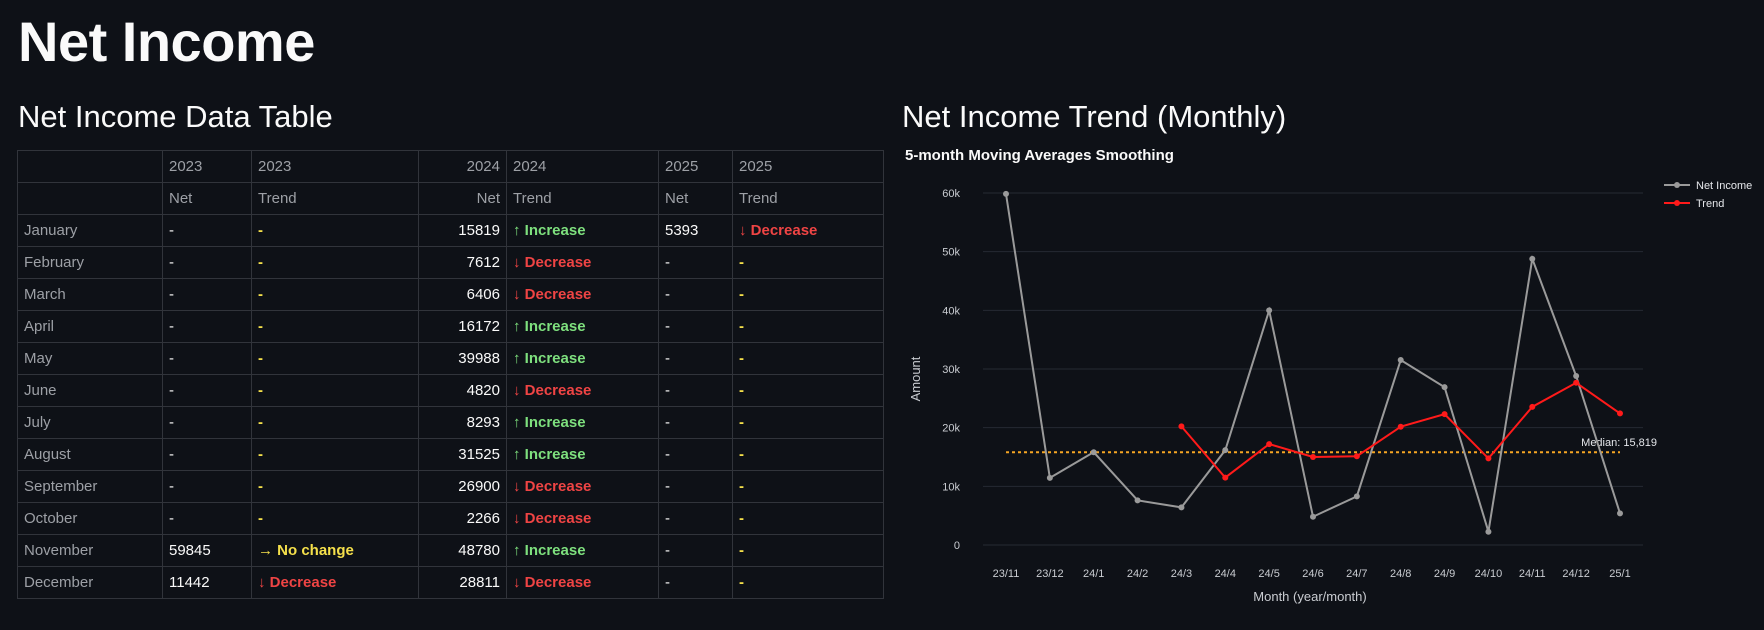 This screenshot has width=1764, height=630. What do you see at coordinates (462, 454) in the screenshot?
I see `net-2024-cell: 31525` at bounding box center [462, 454].